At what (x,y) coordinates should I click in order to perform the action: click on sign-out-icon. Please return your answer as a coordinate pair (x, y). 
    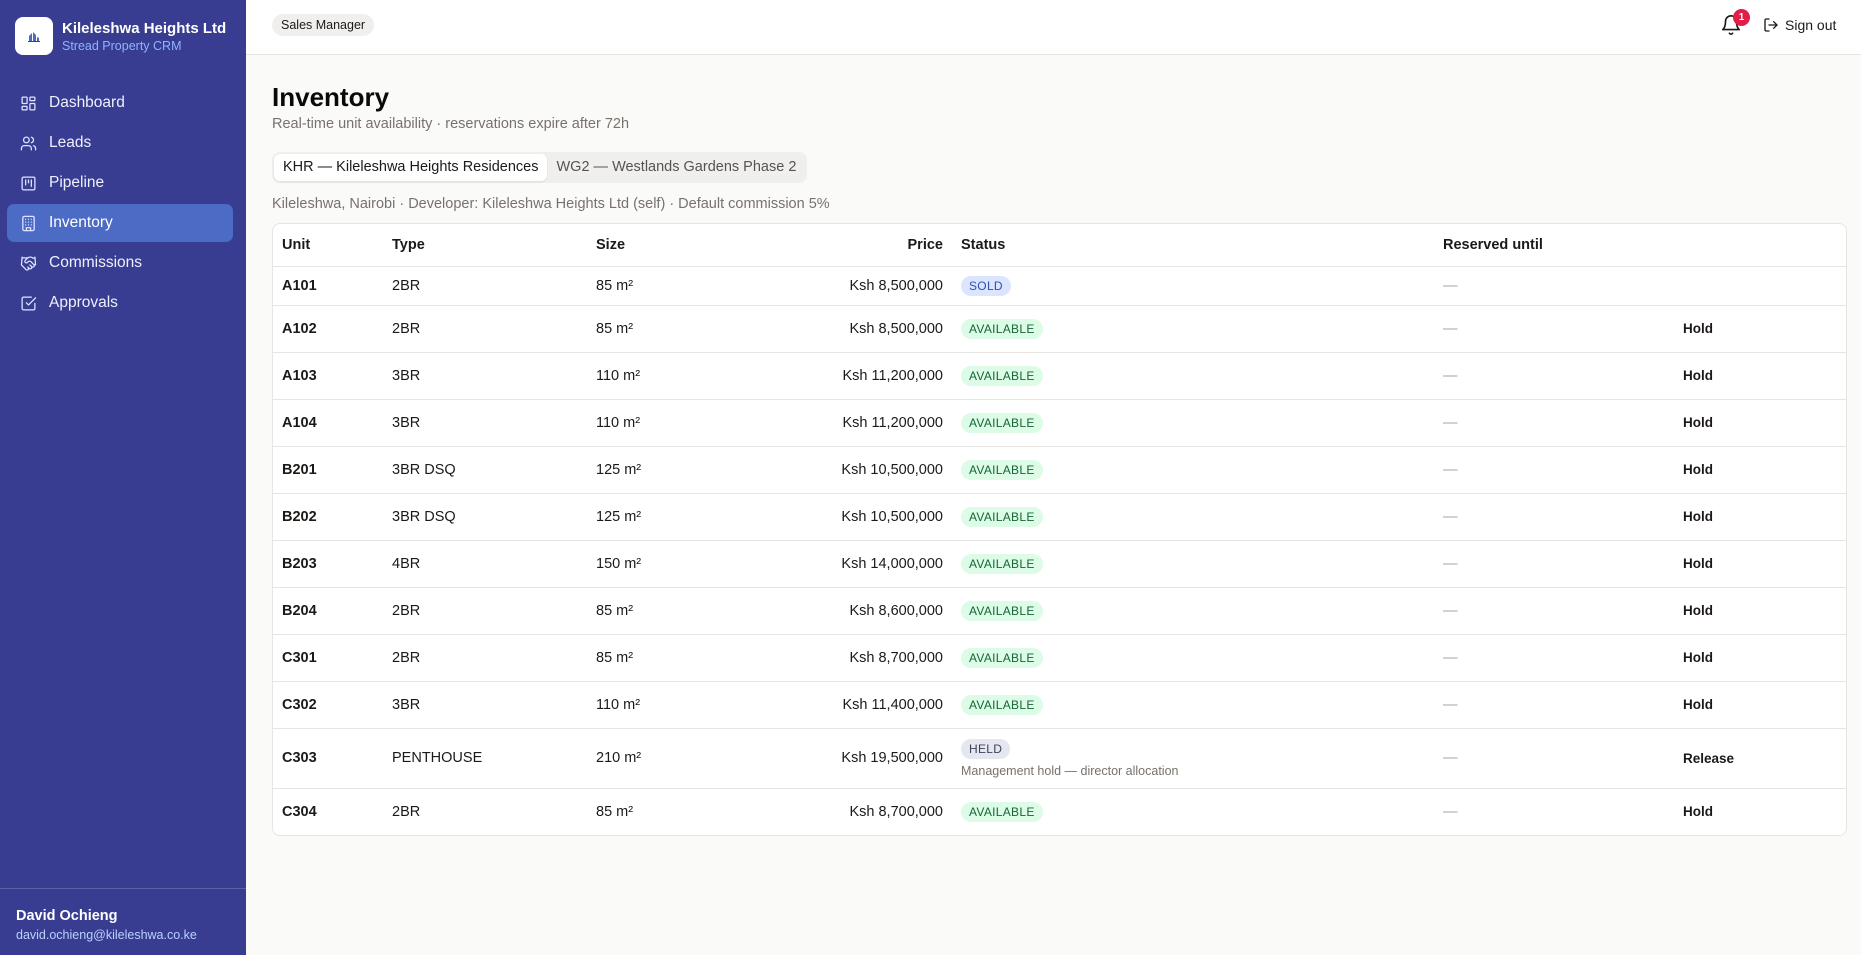
    Looking at the image, I should click on (1771, 25).